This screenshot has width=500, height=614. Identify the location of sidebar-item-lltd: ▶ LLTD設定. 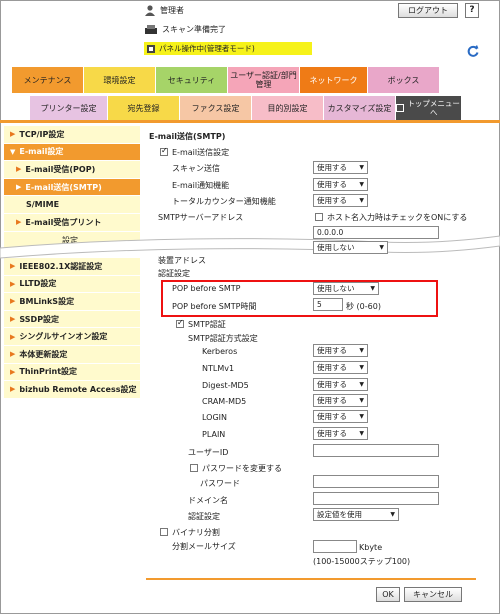
(72, 284).